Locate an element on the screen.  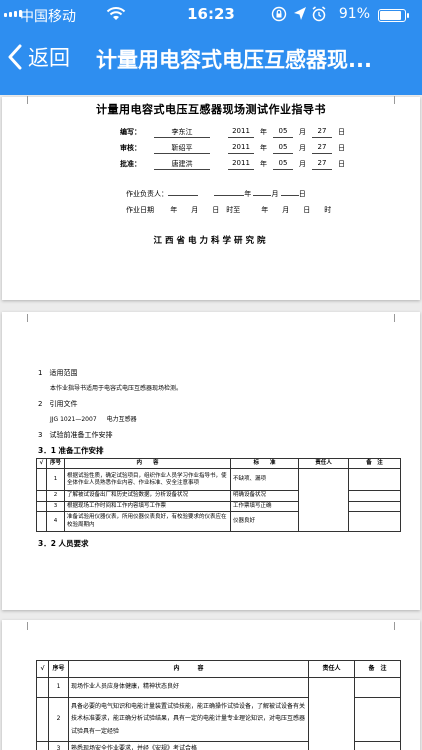
table-header-row: √ 序号内 容 责任人备 注 is located at coordinates (218, 669).